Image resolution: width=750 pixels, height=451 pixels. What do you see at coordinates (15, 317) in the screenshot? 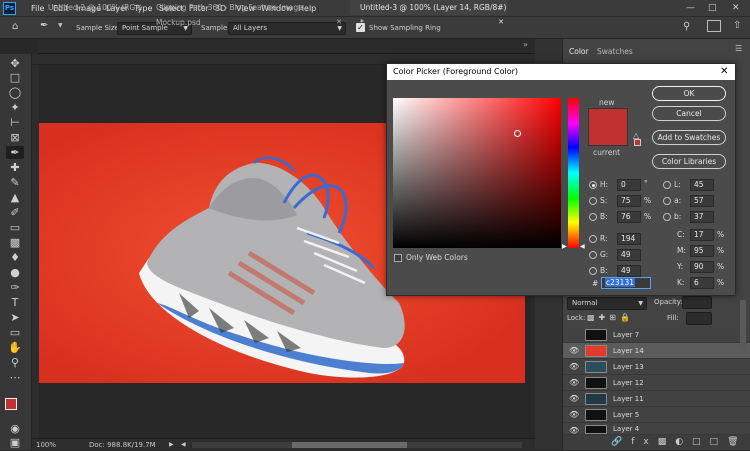
I see `path-select-icon: ➤` at bounding box center [15, 317].